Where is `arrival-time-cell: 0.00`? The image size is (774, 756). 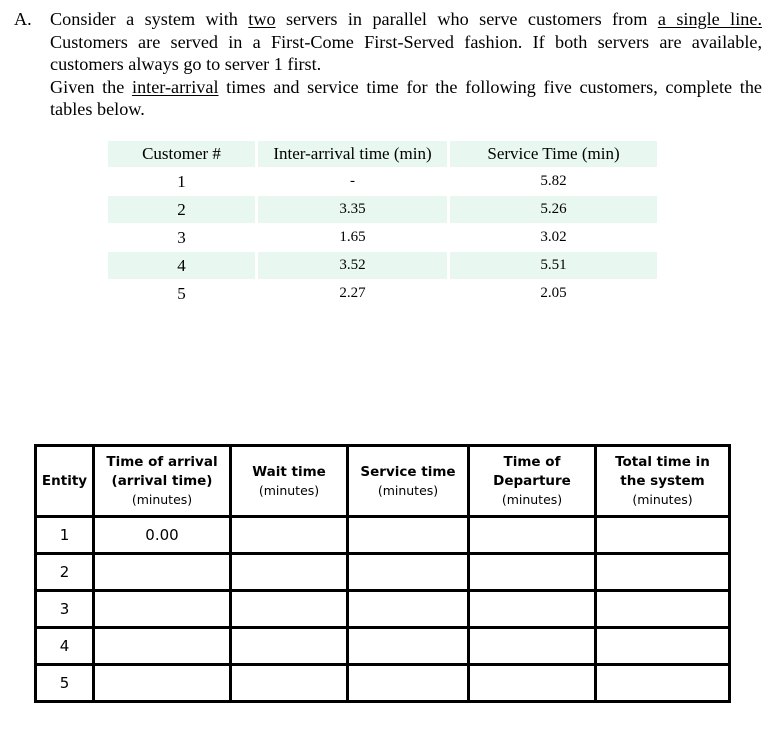 arrival-time-cell: 0.00 is located at coordinates (162, 535).